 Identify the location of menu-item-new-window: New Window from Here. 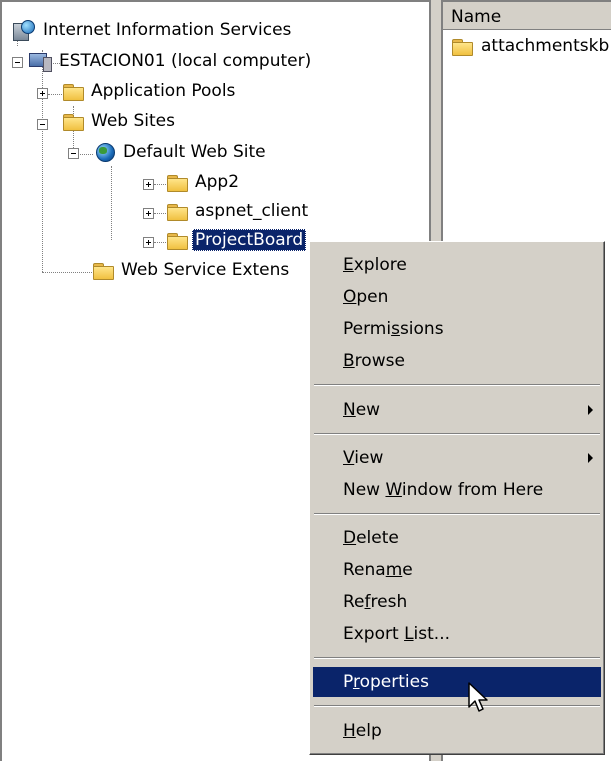
(457, 490).